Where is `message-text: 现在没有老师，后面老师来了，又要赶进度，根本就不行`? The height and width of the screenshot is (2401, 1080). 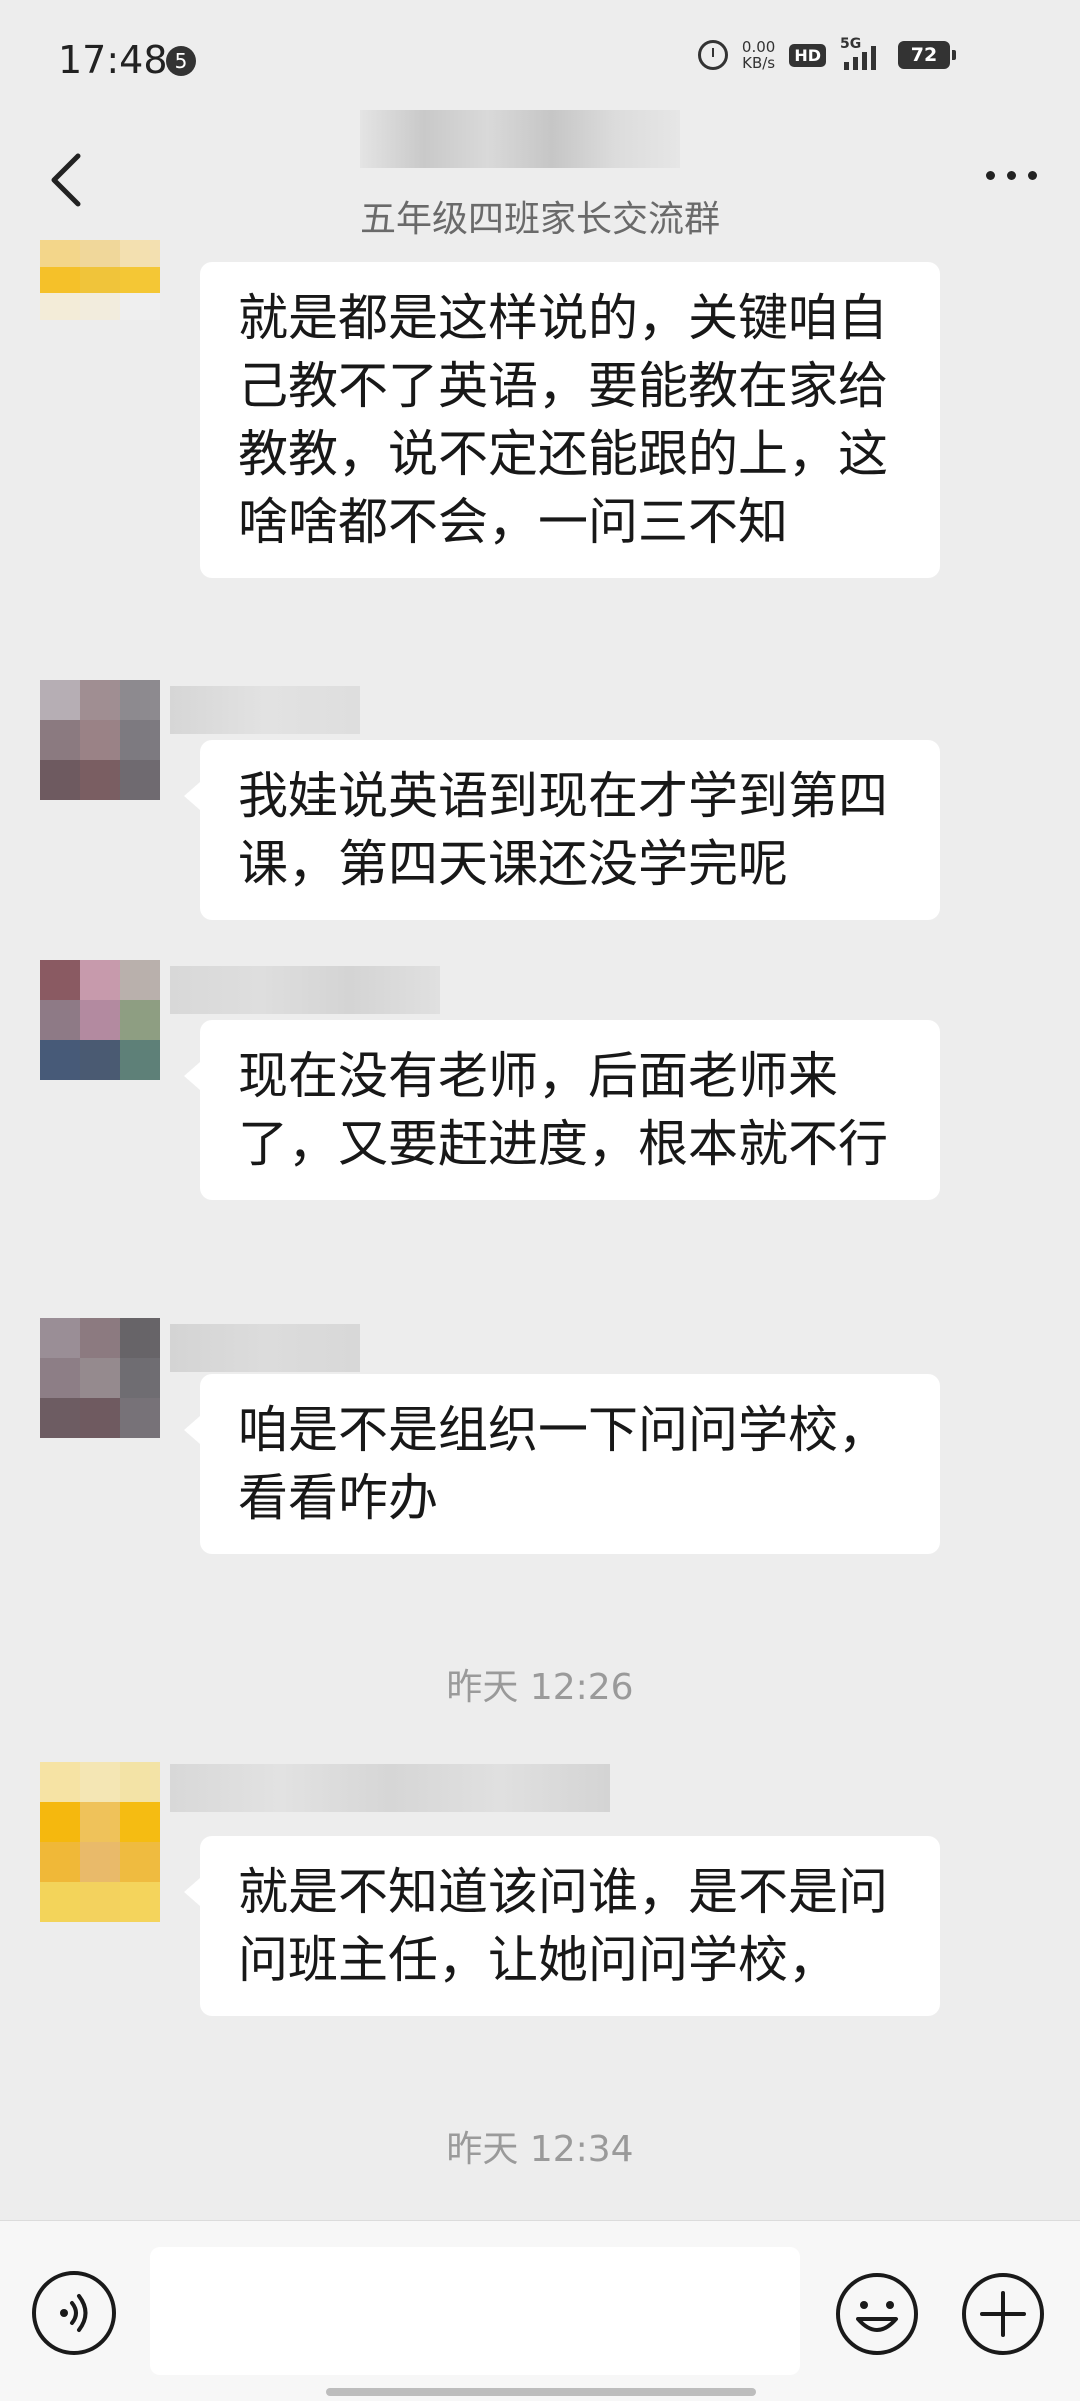
message-text: 现在没有老师，后面老师来了，又要赶进度，根本就不行 is located at coordinates (563, 1110).